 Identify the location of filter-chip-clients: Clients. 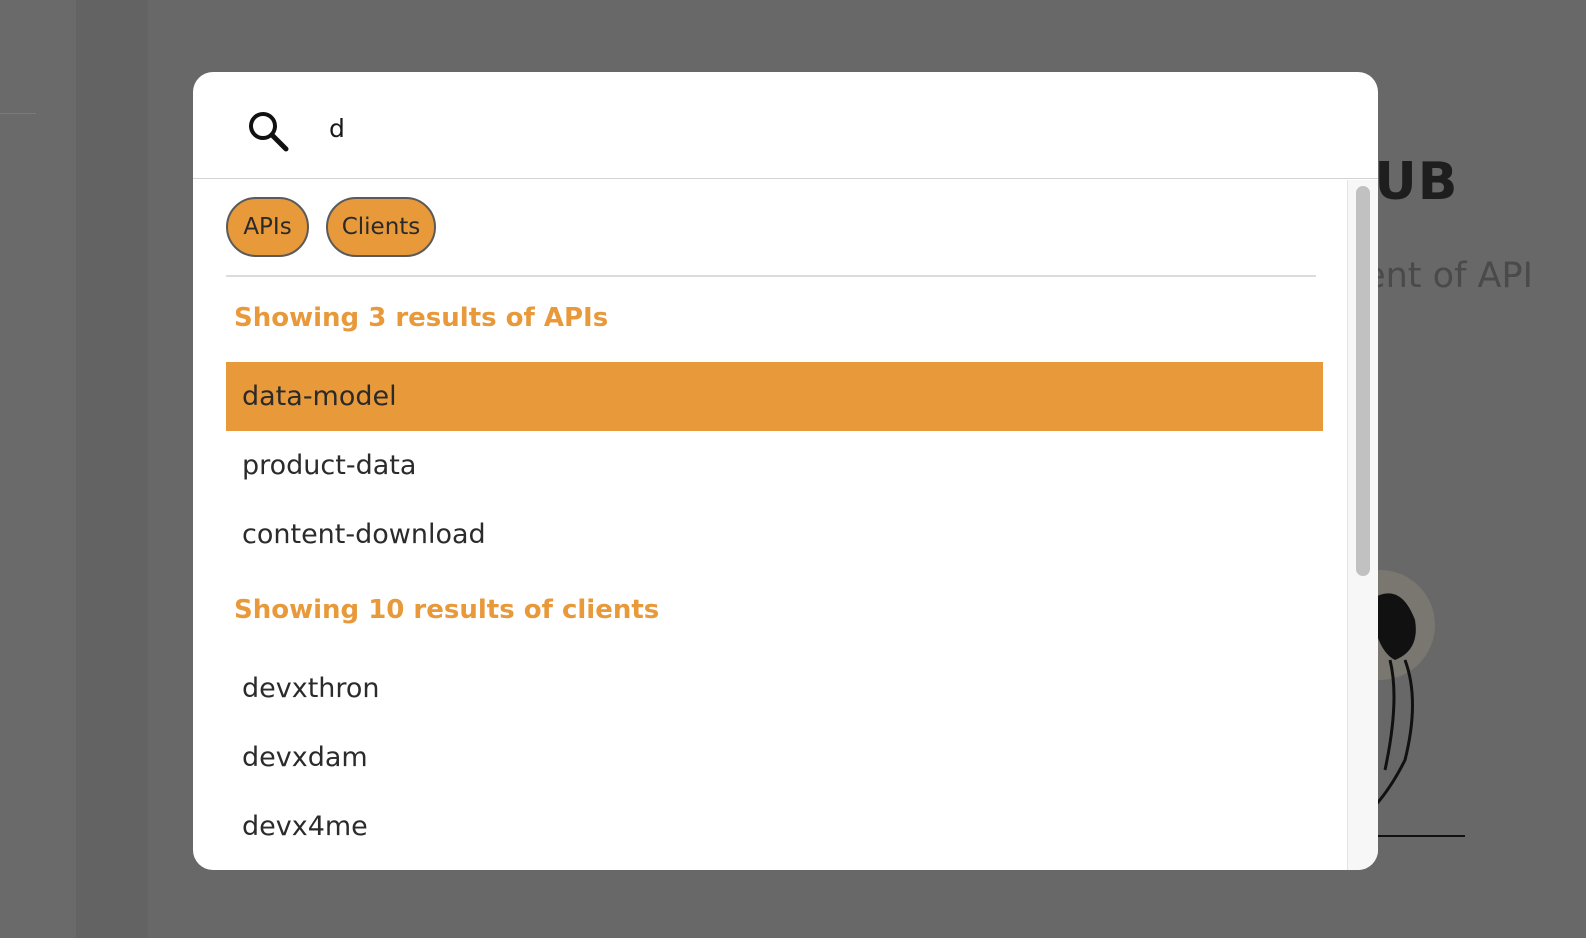
(381, 227).